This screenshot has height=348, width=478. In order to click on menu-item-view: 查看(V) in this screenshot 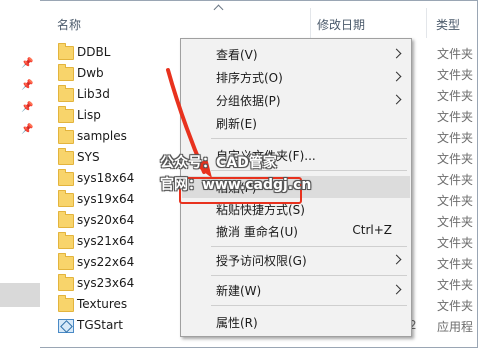, I will do `click(296, 54)`.